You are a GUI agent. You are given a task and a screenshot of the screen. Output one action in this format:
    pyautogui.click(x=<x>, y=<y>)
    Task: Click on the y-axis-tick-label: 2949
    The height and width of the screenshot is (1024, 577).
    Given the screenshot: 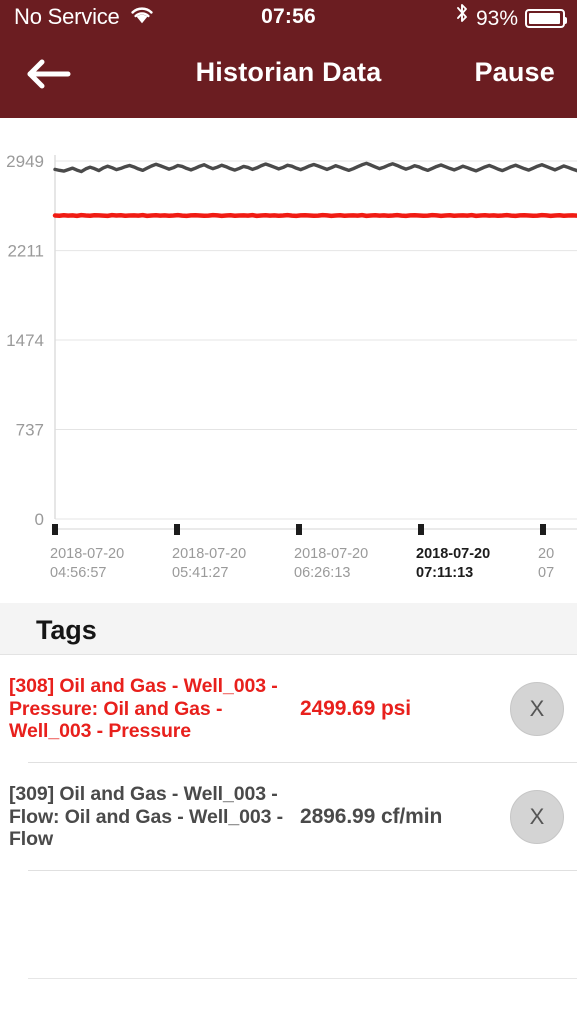 What is the action you would take?
    pyautogui.click(x=25, y=161)
    